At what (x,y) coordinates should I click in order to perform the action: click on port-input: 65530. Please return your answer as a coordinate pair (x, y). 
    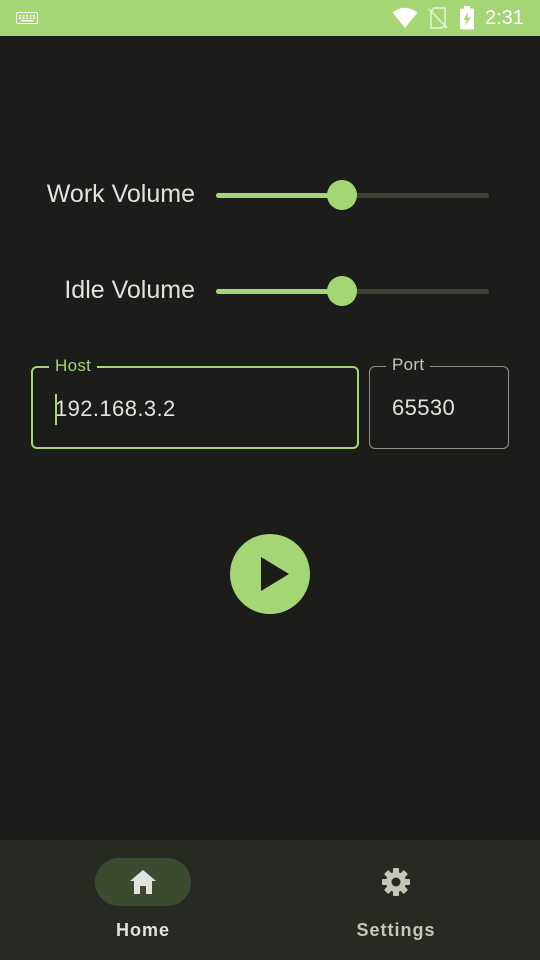
    Looking at the image, I should click on (423, 408).